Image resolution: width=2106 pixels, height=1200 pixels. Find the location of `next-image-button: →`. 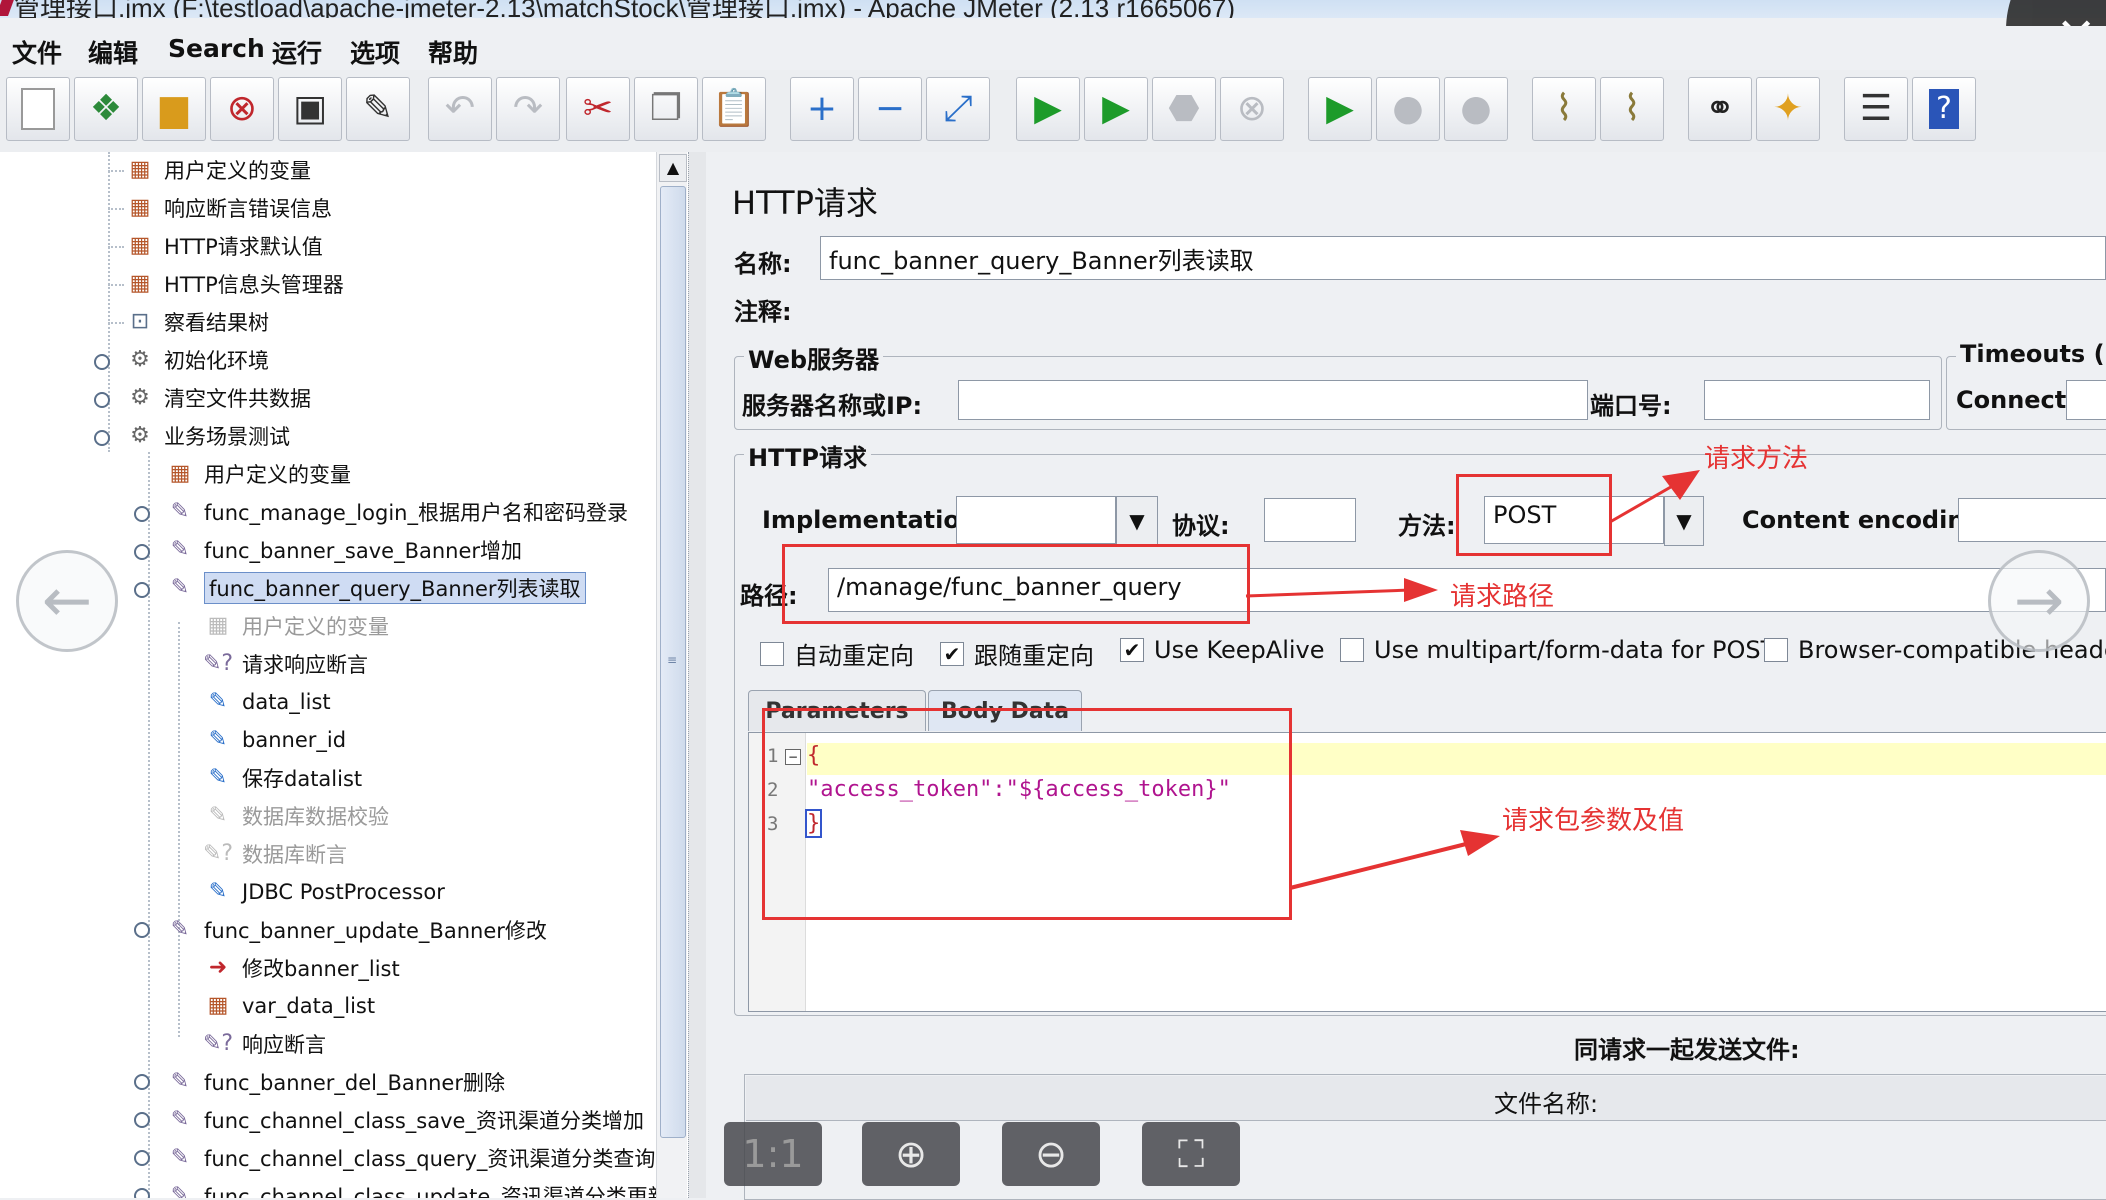

next-image-button: → is located at coordinates (2039, 601).